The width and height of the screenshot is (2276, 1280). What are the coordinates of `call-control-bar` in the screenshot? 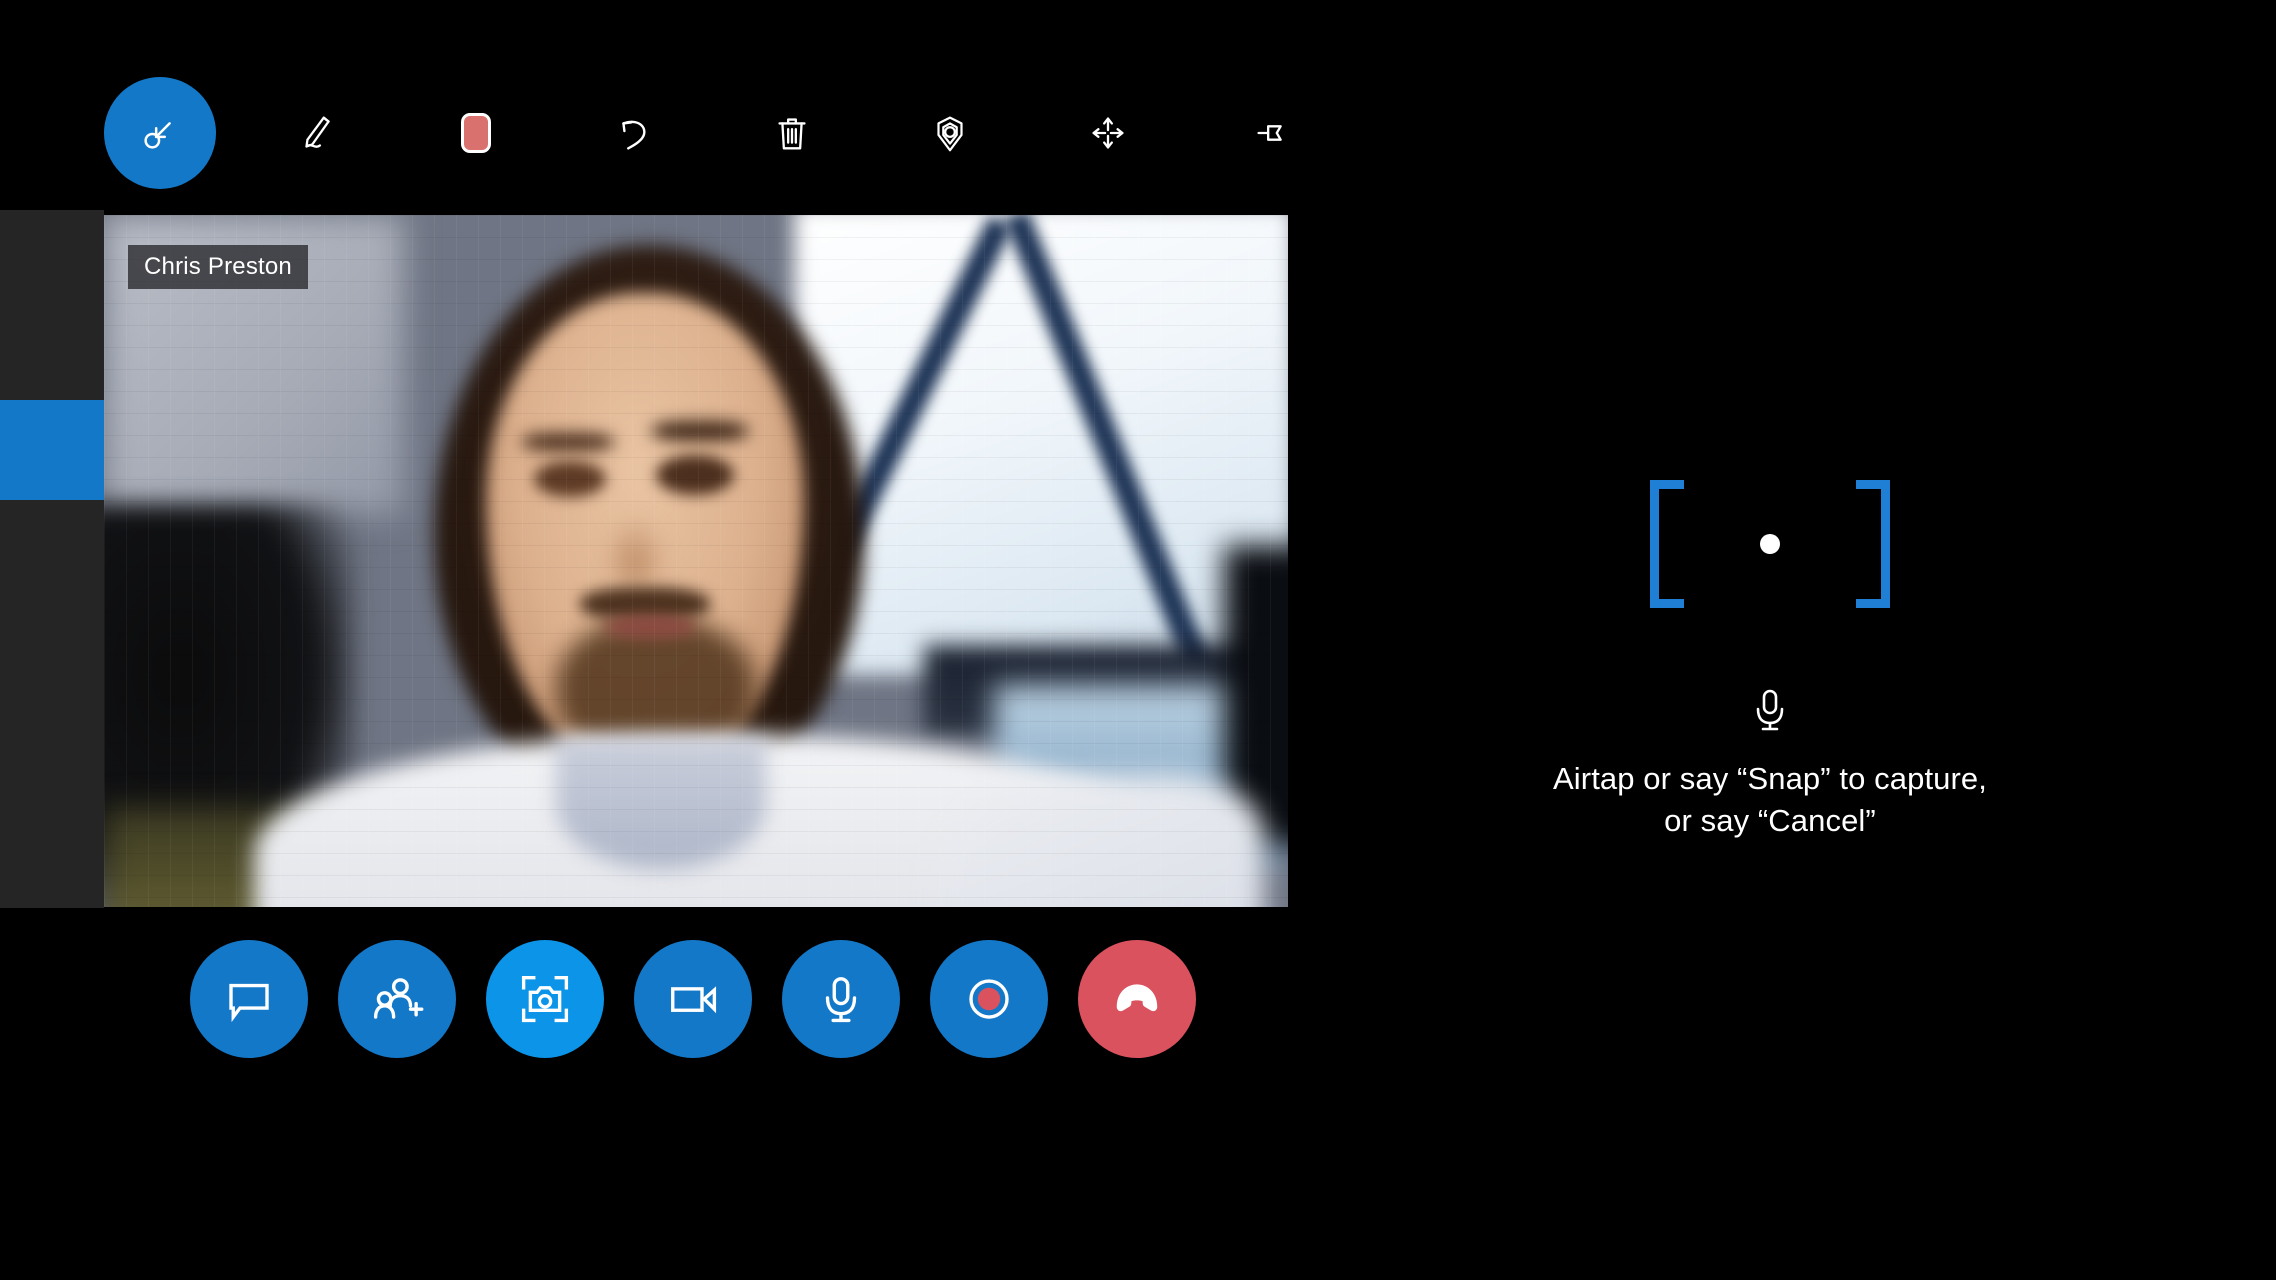 It's located at (693, 999).